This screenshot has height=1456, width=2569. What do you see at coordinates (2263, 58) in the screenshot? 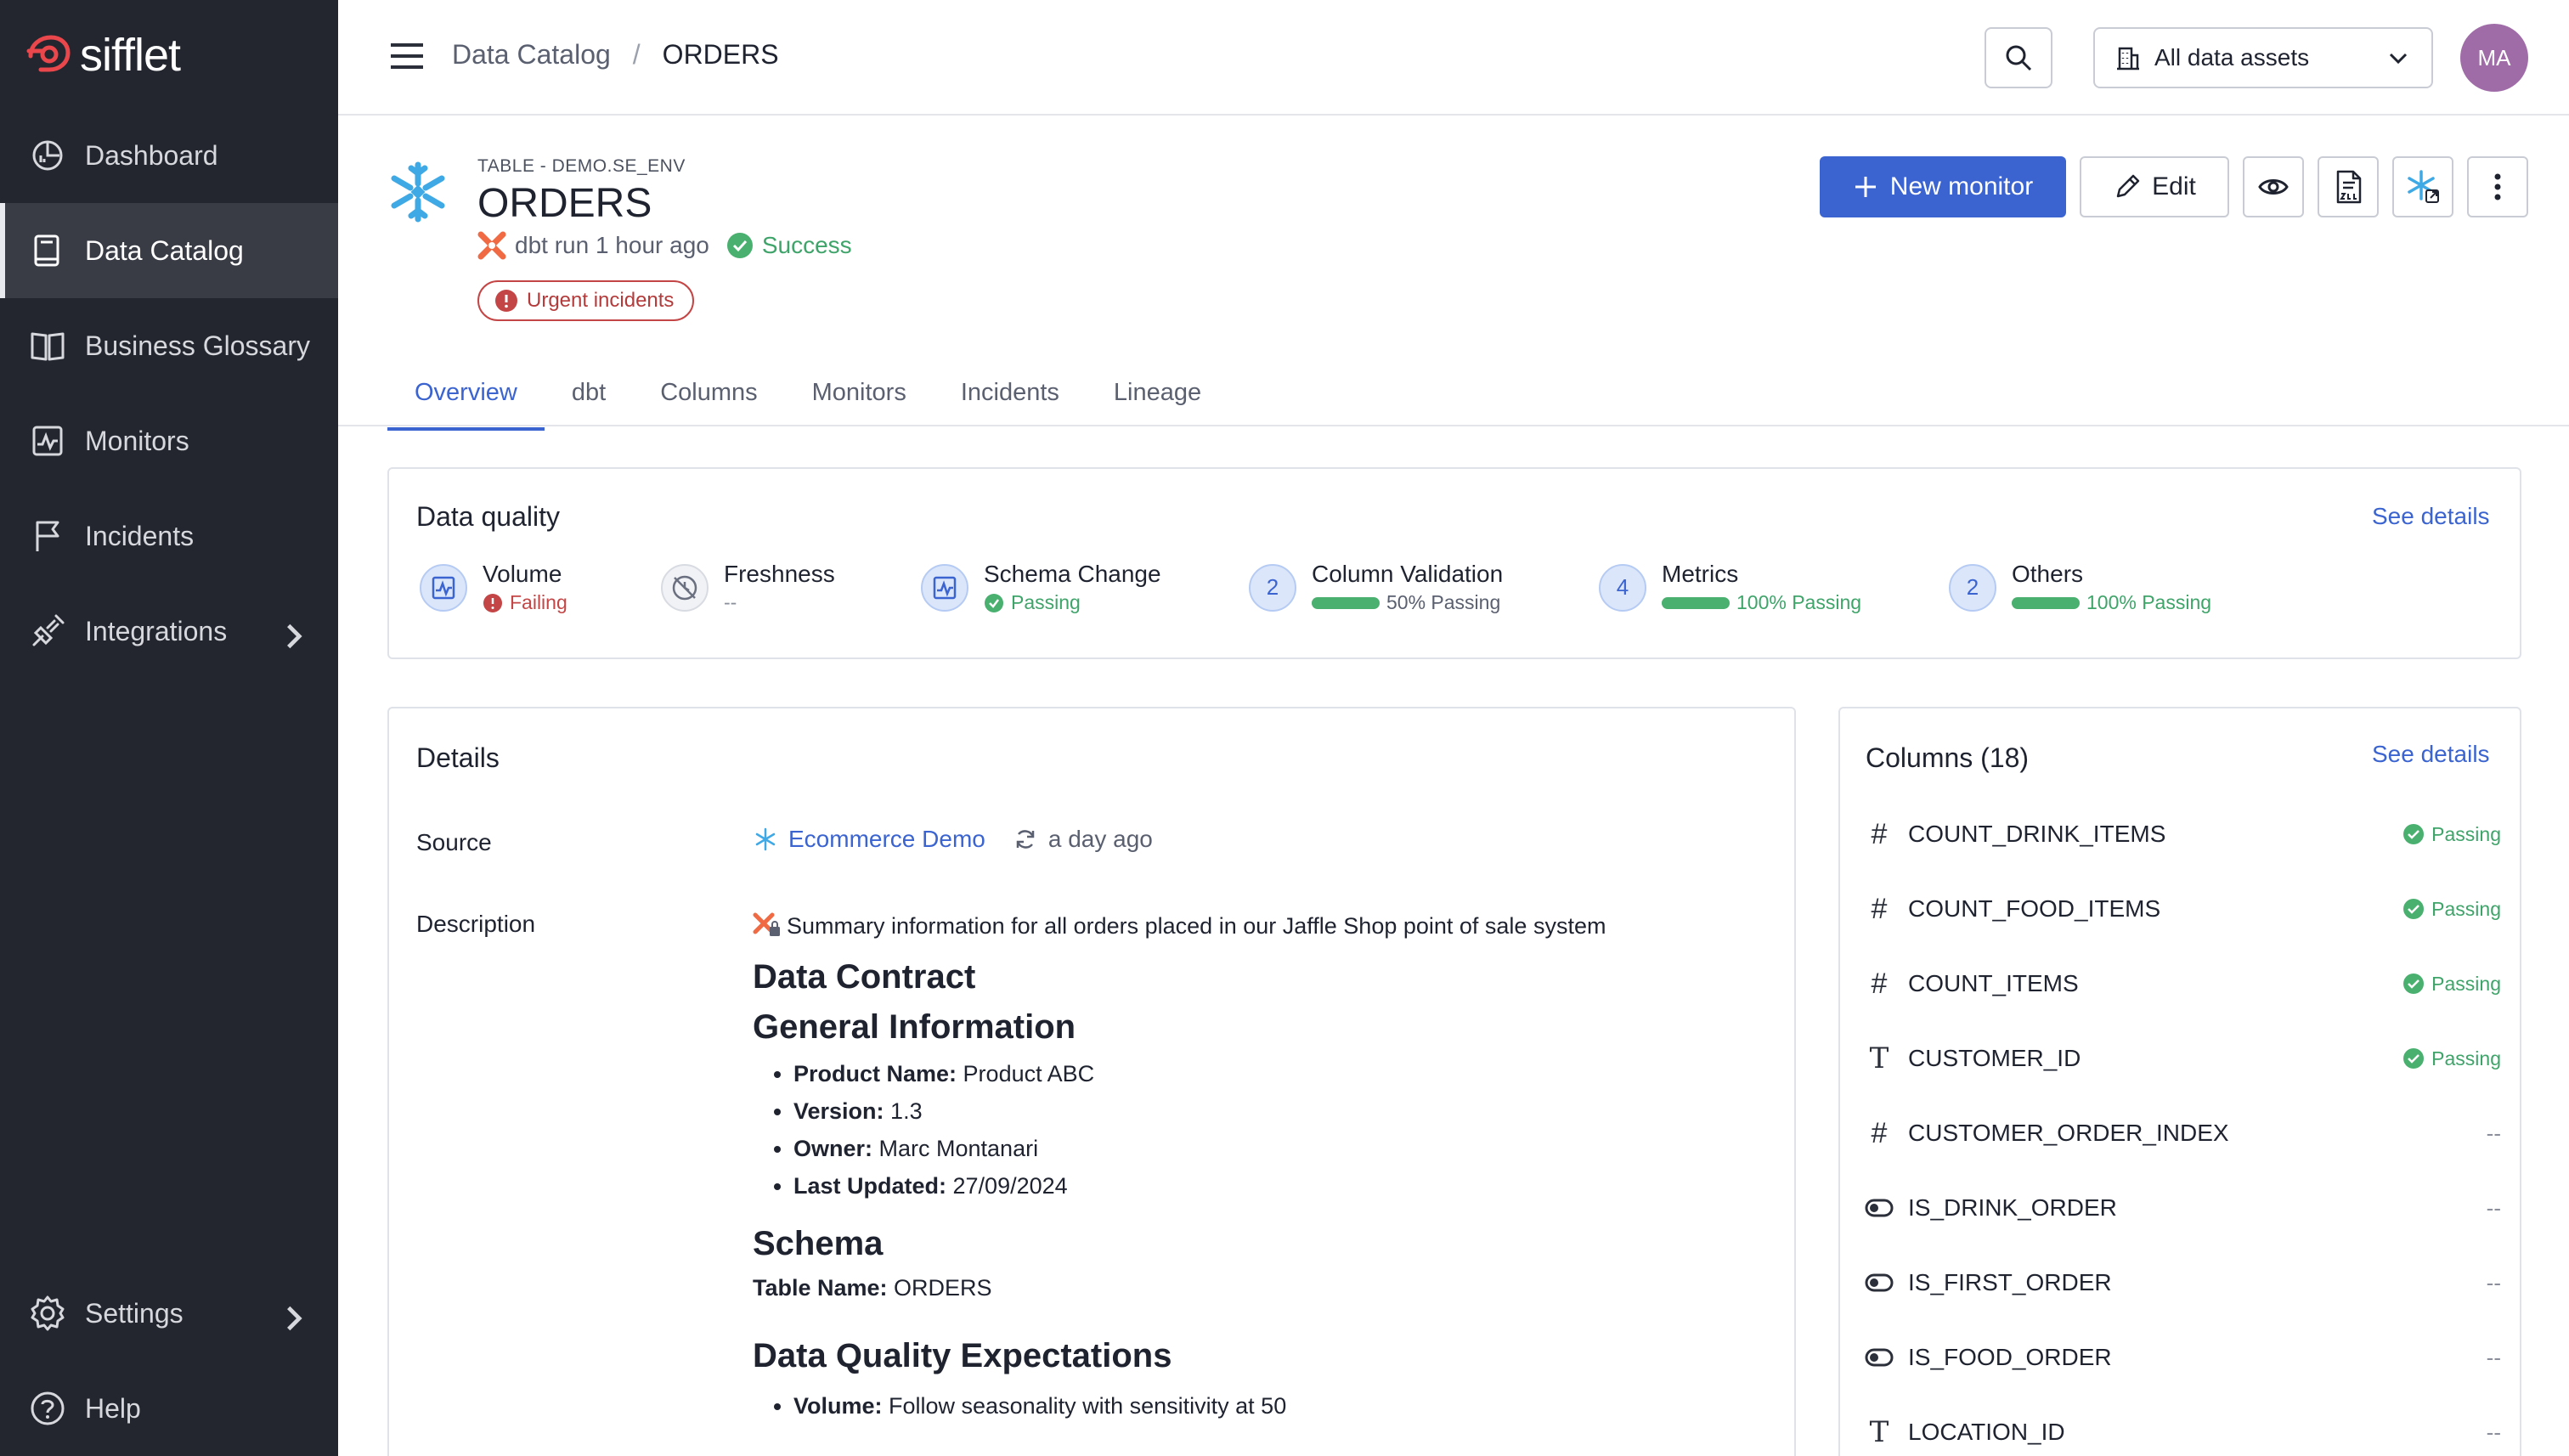
I see `asset-filter-select: All data assets` at bounding box center [2263, 58].